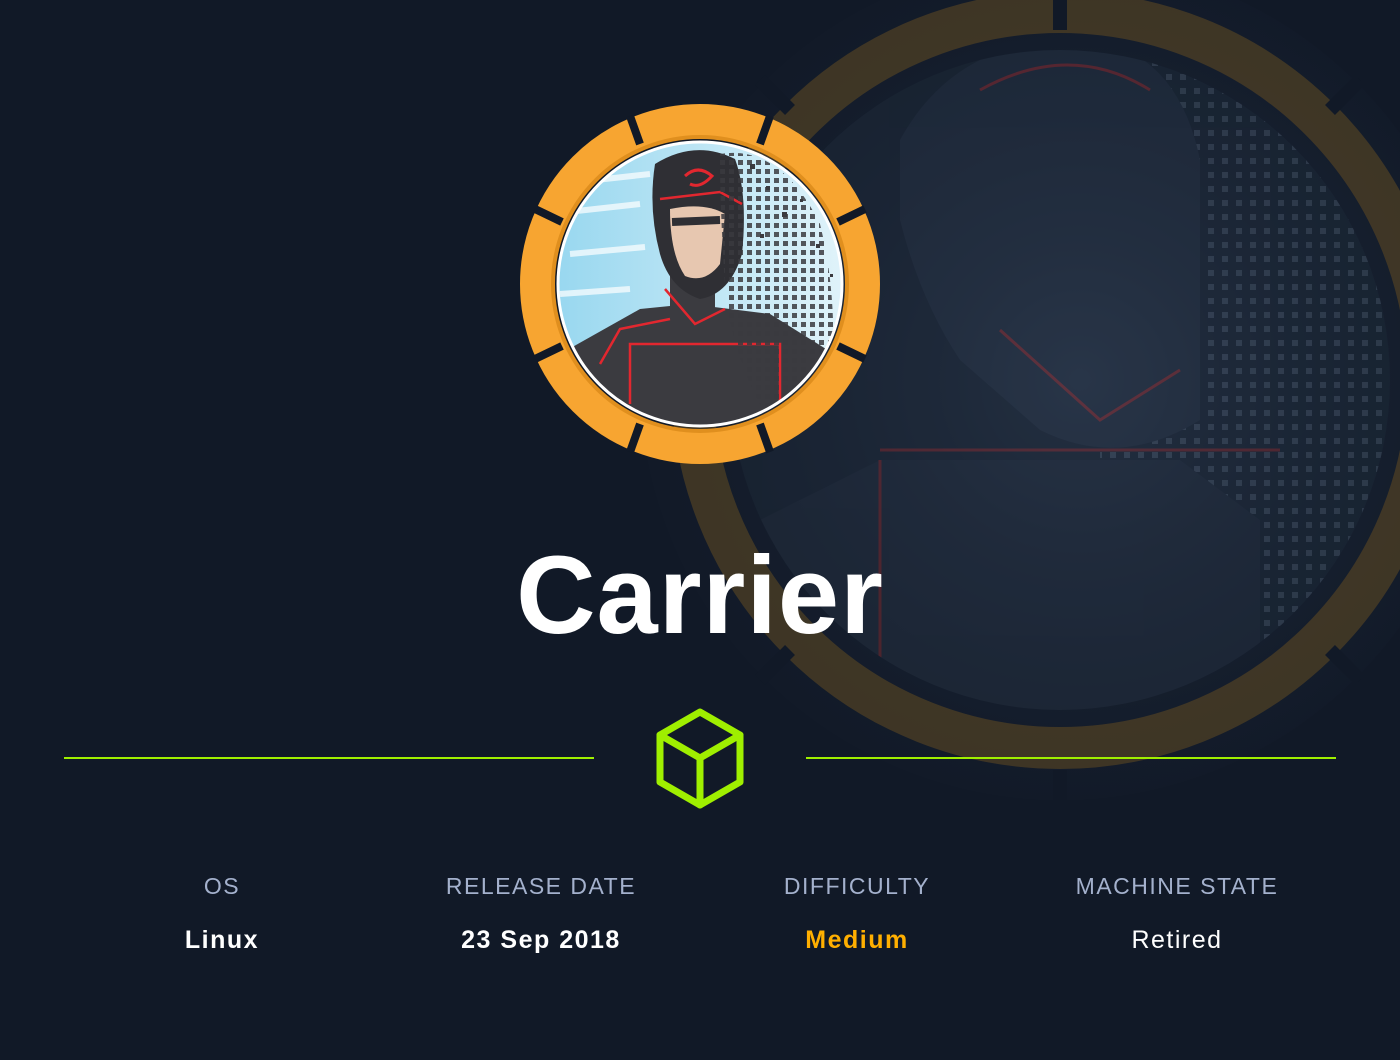 The height and width of the screenshot is (1060, 1400). I want to click on carrier-avatar-icon, so click(700, 284).